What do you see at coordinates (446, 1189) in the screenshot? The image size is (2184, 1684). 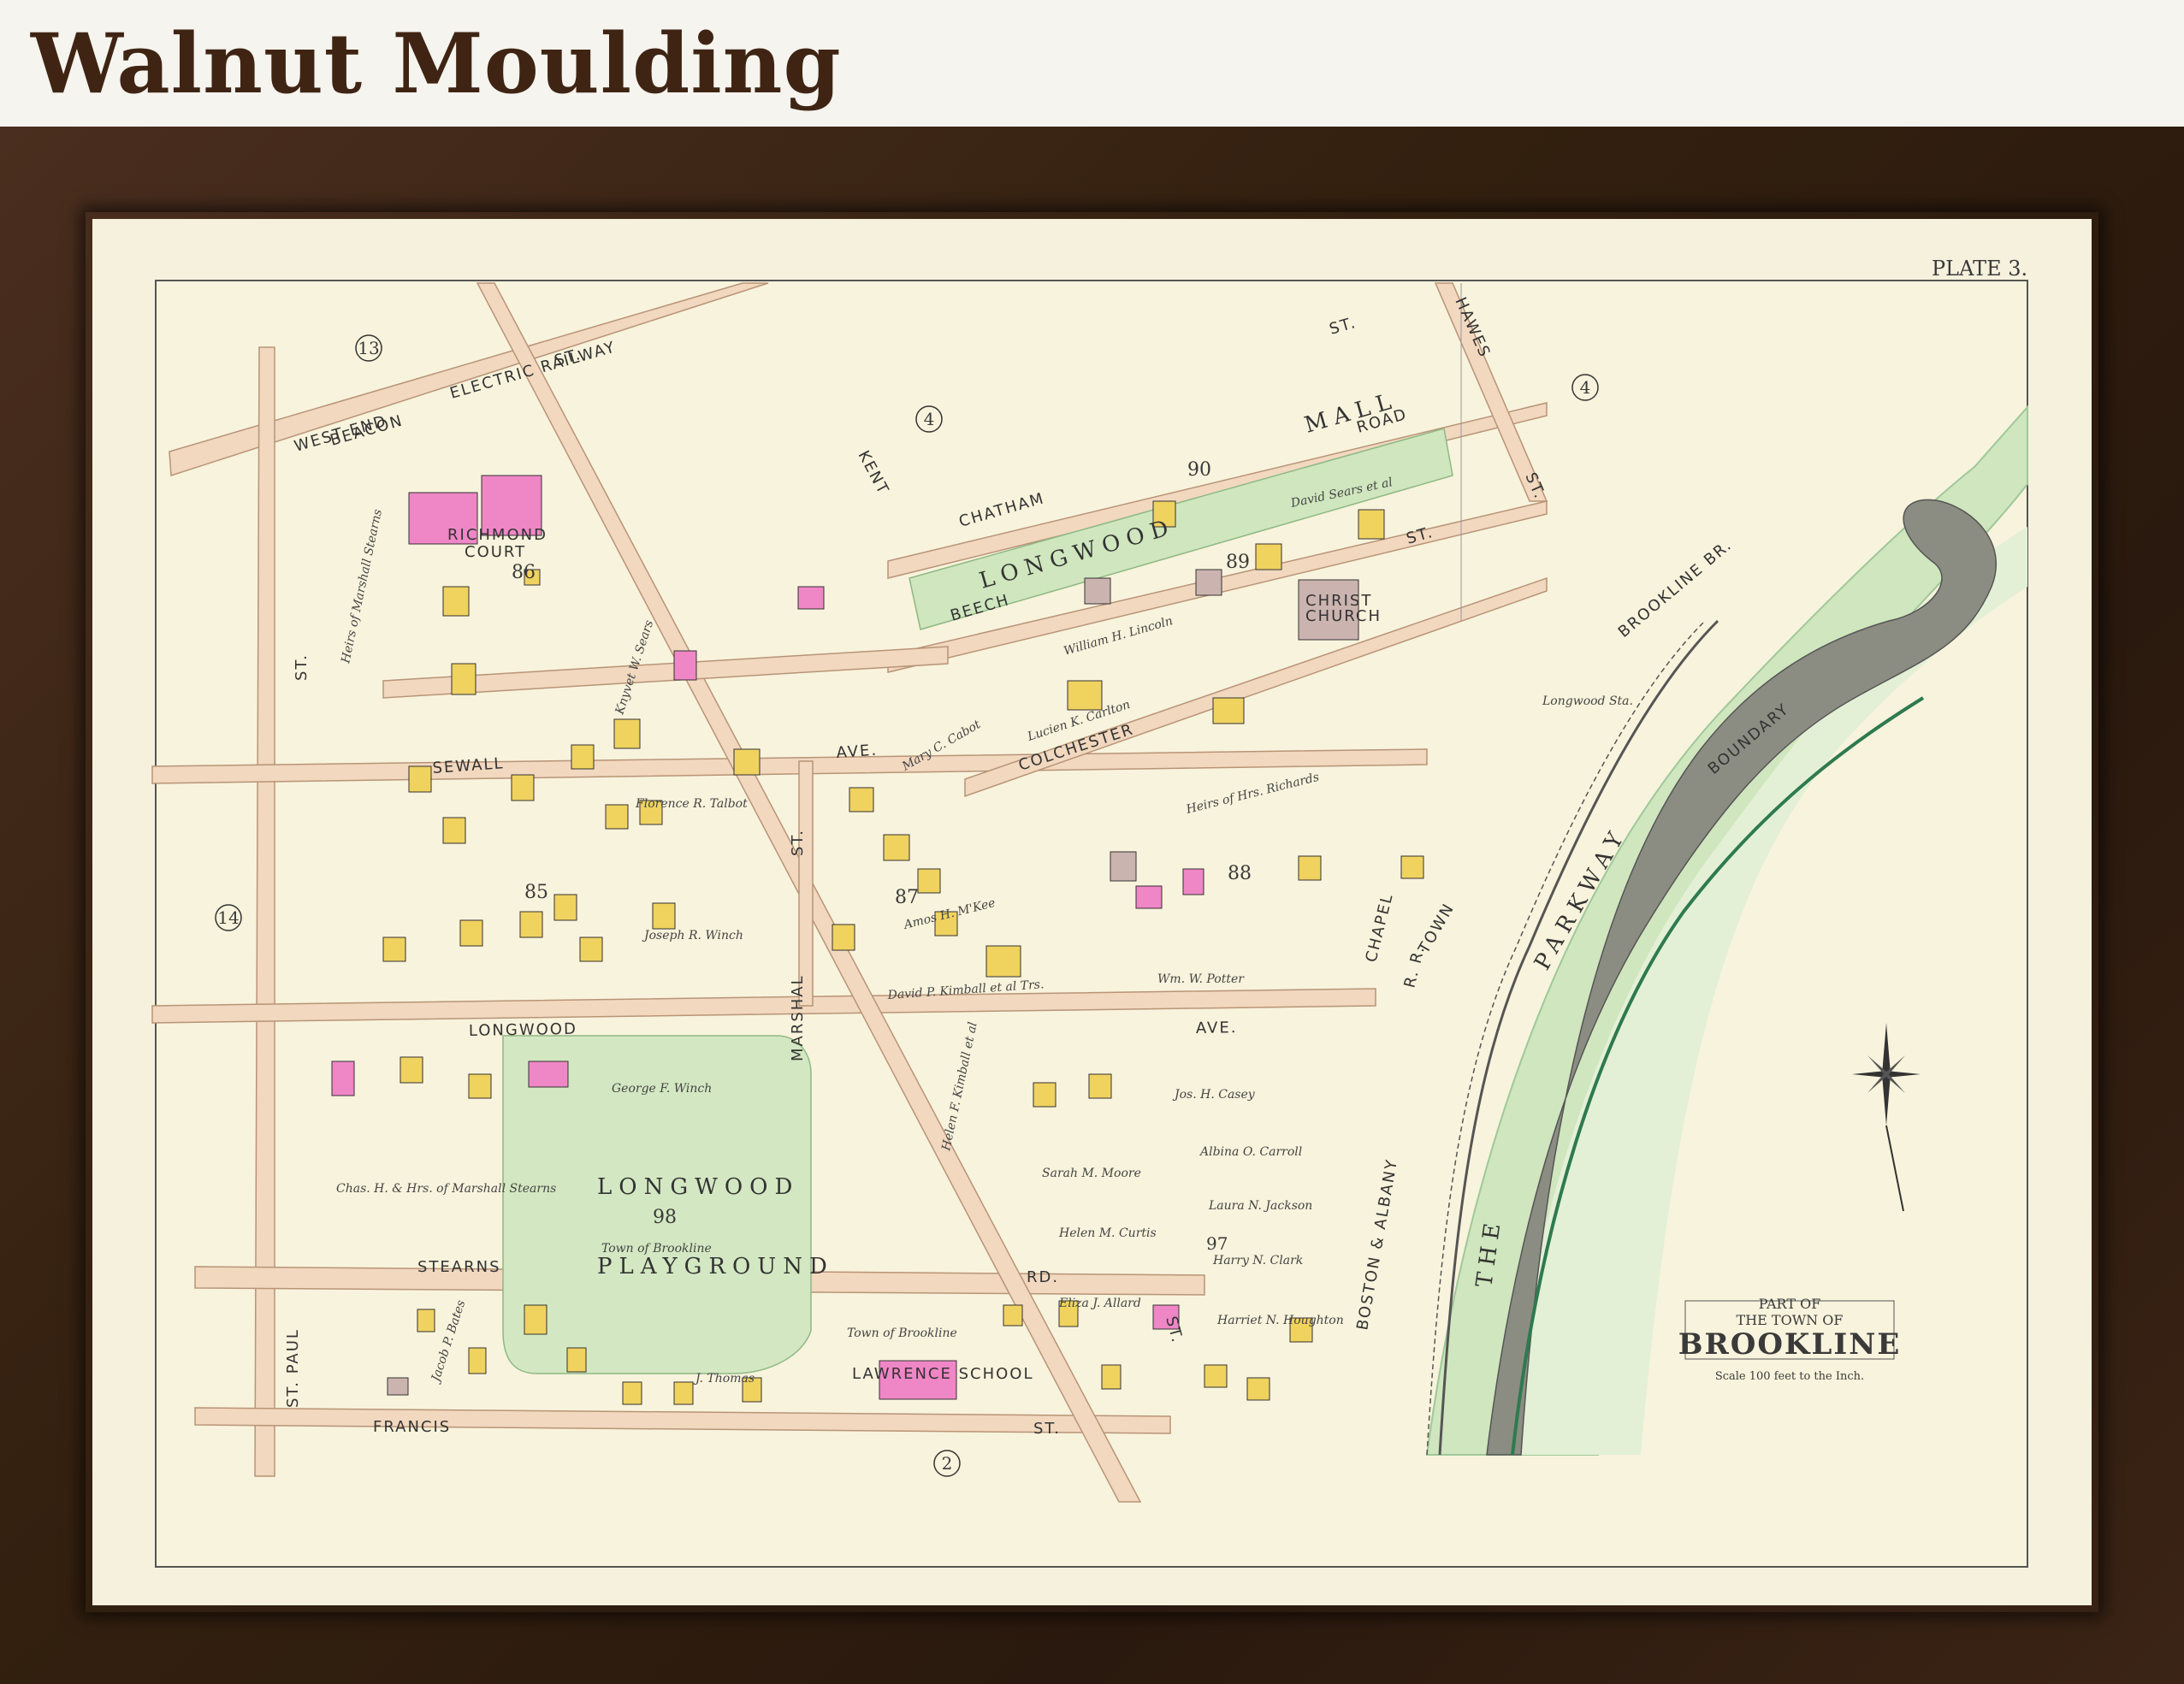 I see `owner-chas-stearns: Chas. H. & Hrs. of Marshall Stearns` at bounding box center [446, 1189].